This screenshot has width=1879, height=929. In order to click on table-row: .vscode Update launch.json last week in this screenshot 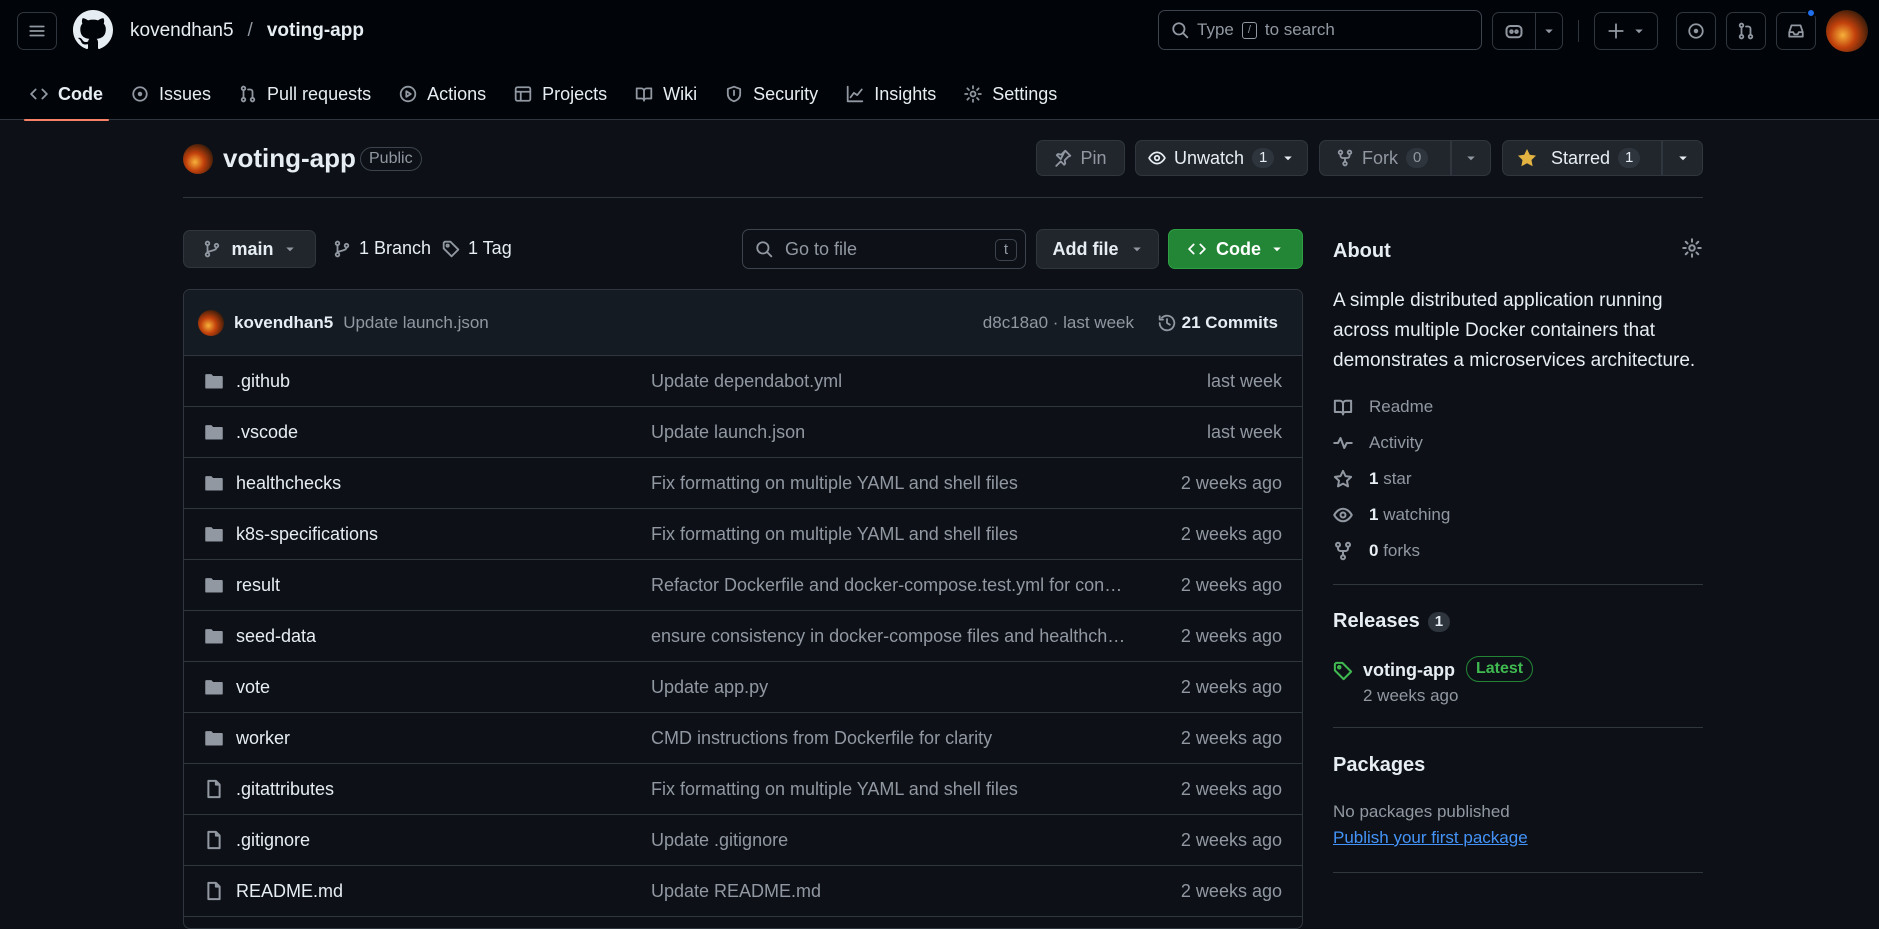, I will do `click(743, 432)`.